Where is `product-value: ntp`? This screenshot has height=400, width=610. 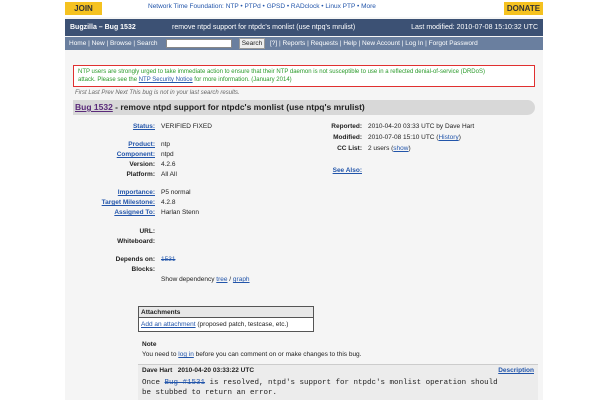 product-value: ntp is located at coordinates (166, 144).